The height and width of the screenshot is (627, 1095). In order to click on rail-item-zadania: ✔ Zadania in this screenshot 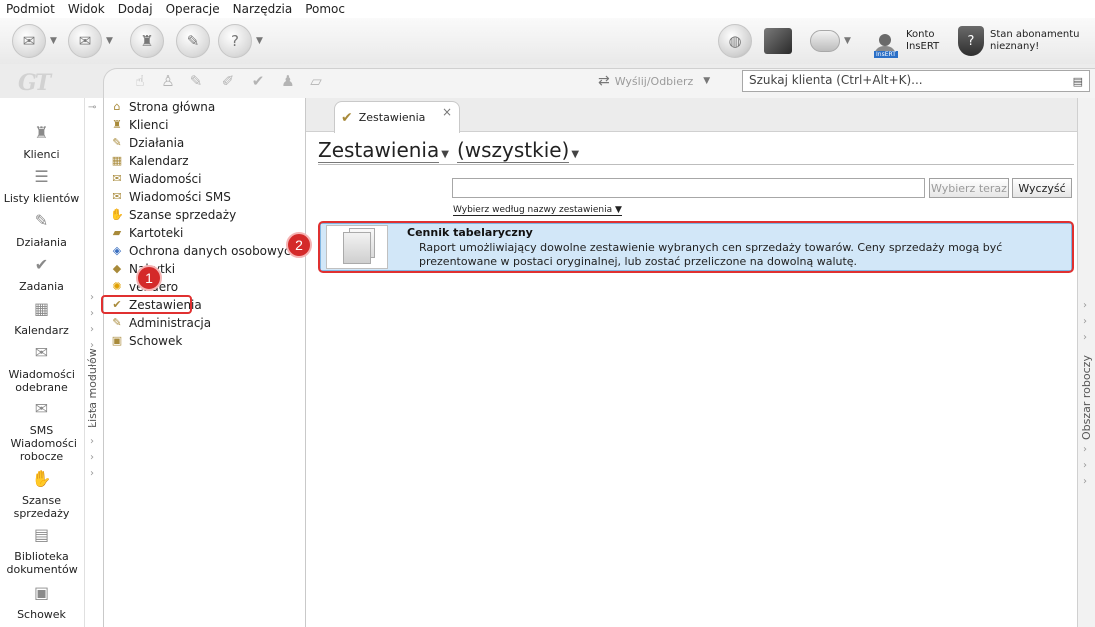, I will do `click(41, 274)`.